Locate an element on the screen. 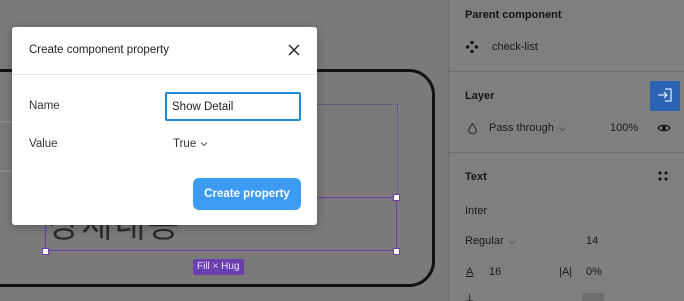  close-icon is located at coordinates (294, 50).